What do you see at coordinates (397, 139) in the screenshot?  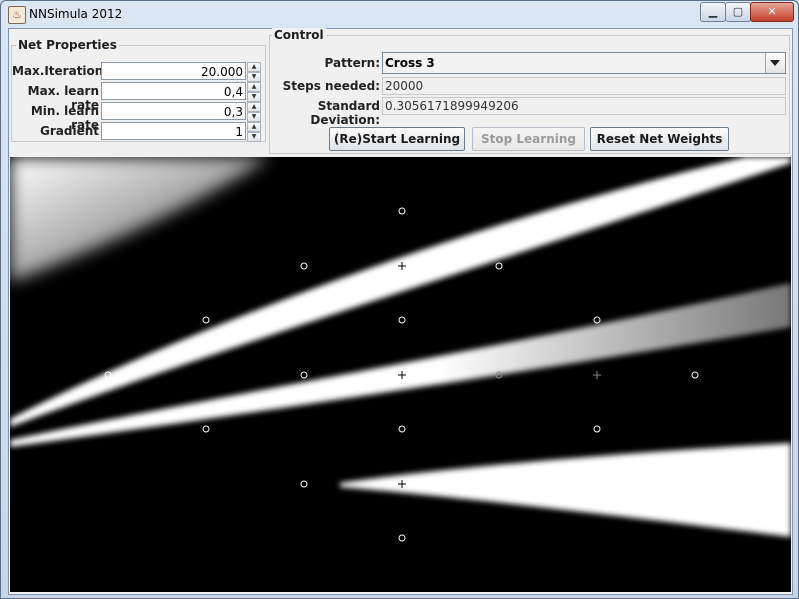 I see `restart-learning-button: (Re)Start Learning` at bounding box center [397, 139].